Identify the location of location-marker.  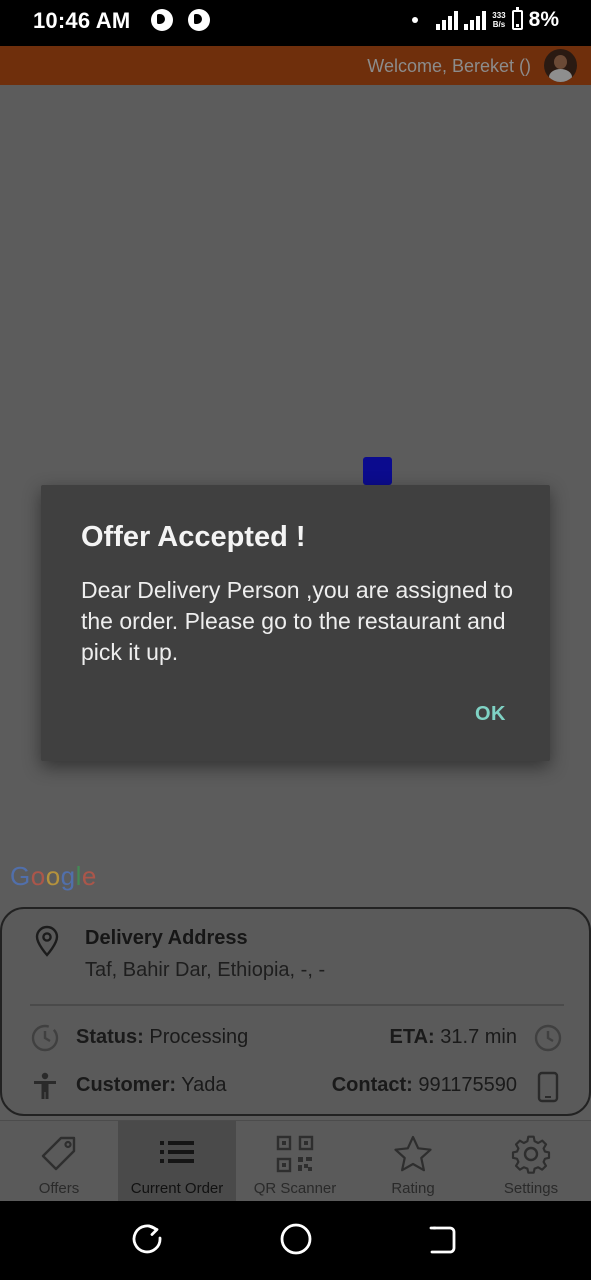
(377, 471).